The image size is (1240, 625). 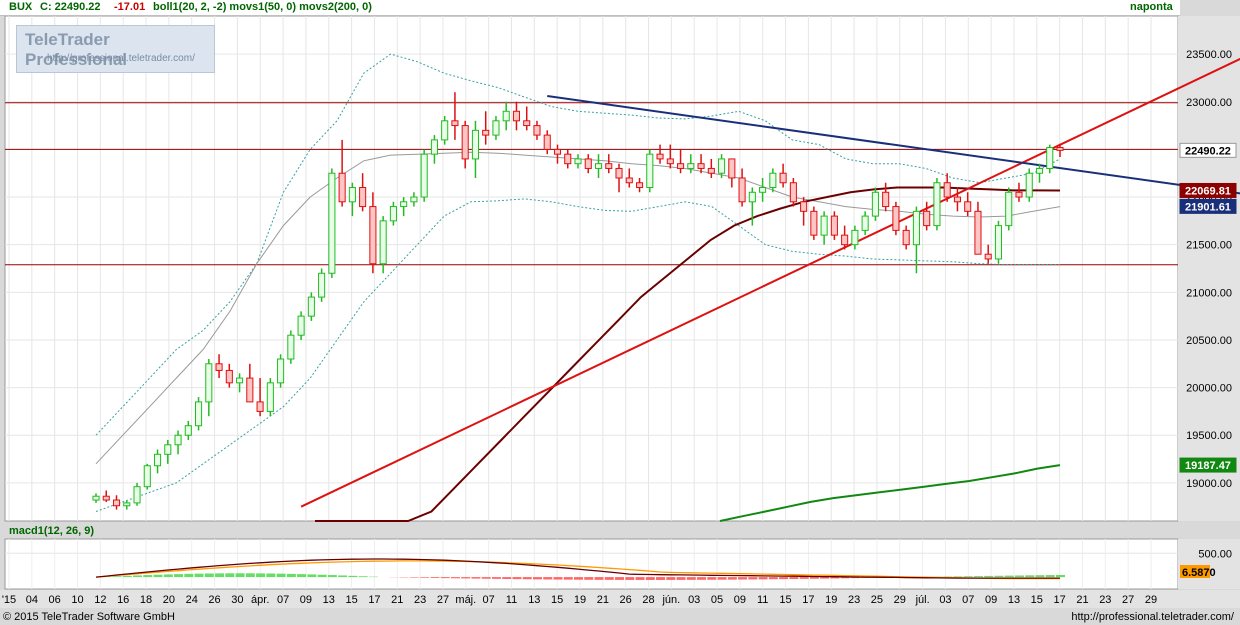 I want to click on y-tick-label: 20500.00, so click(x=1209, y=341).